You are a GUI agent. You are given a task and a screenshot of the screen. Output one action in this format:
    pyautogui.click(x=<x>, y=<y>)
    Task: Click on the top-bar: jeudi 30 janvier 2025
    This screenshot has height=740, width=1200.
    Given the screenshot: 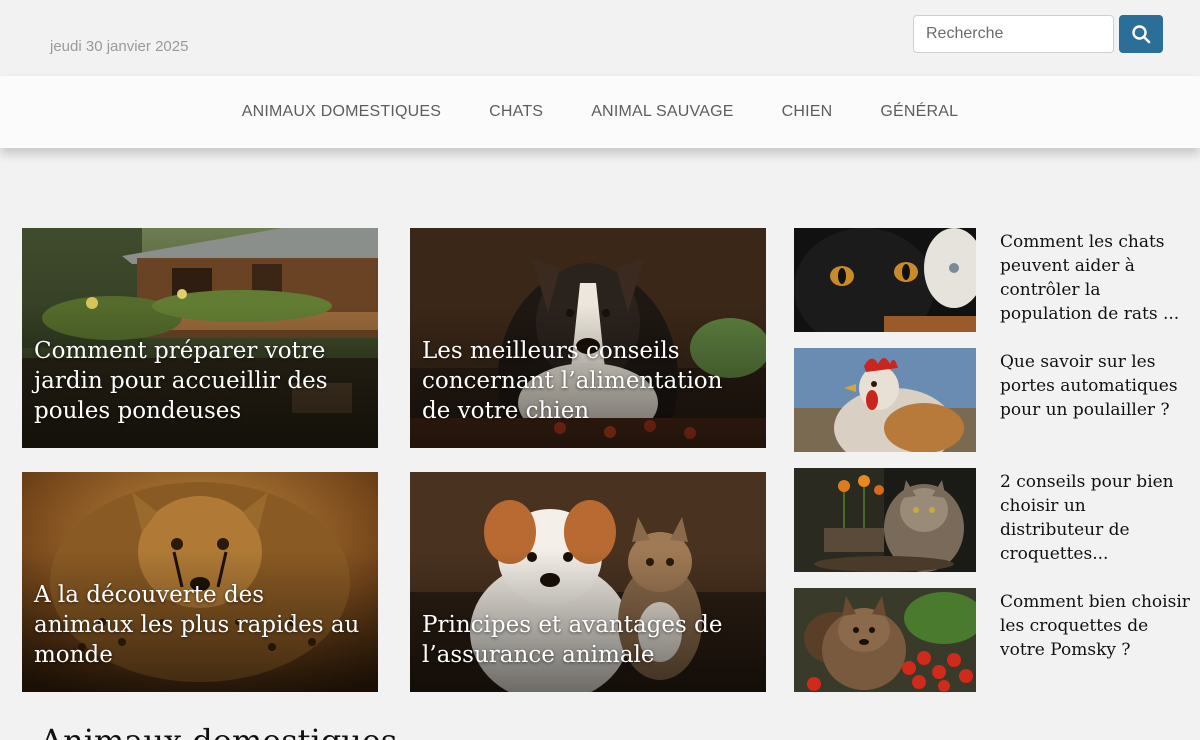 What is the action you would take?
    pyautogui.click(x=600, y=38)
    